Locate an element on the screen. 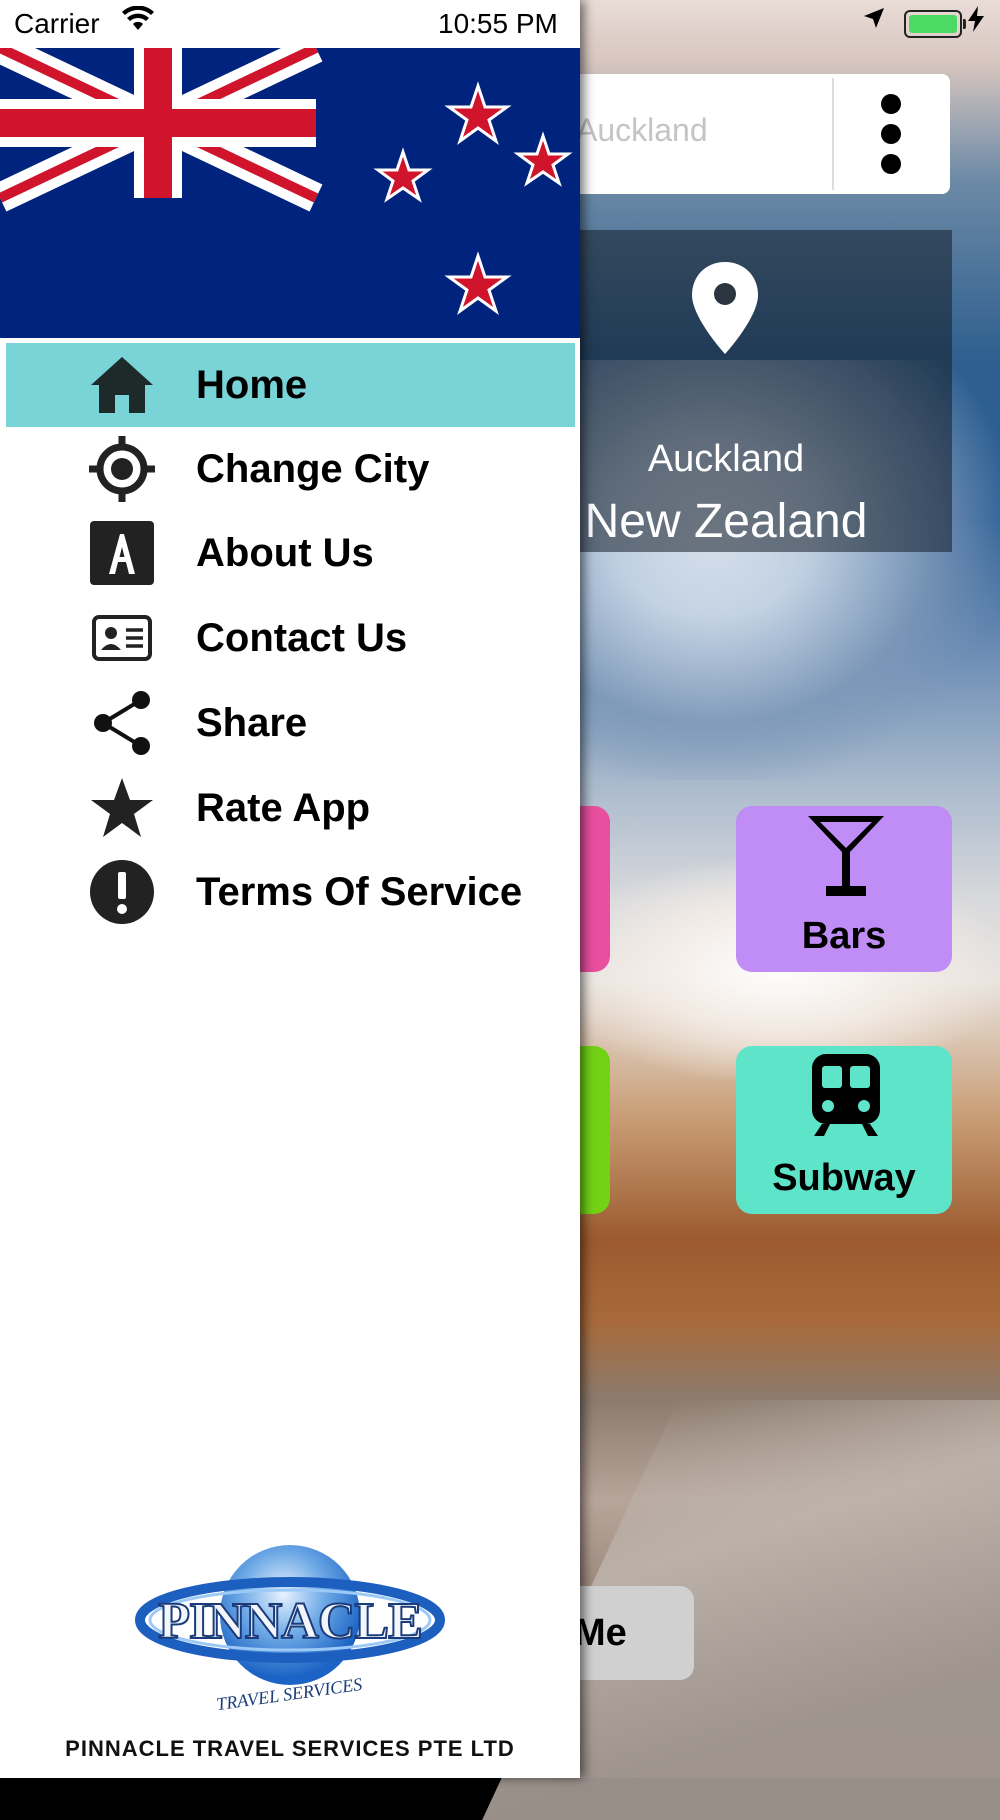 This screenshot has width=1000, height=1820. location-arrow-icon is located at coordinates (874, 21).